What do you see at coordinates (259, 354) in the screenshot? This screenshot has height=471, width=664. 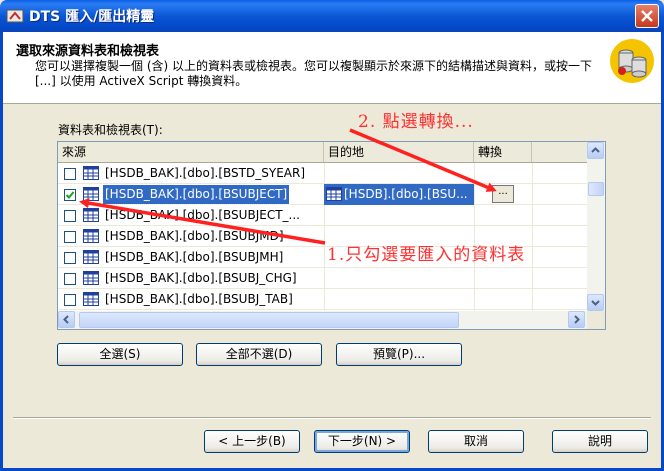 I see `deselect-all-button: 全部不選(D)` at bounding box center [259, 354].